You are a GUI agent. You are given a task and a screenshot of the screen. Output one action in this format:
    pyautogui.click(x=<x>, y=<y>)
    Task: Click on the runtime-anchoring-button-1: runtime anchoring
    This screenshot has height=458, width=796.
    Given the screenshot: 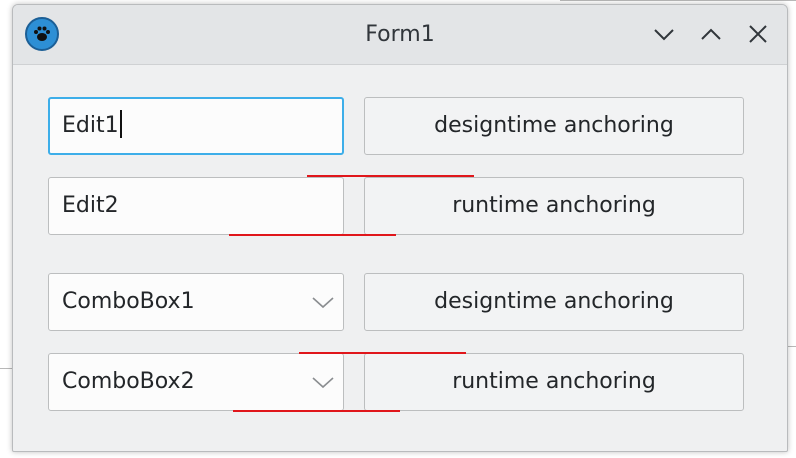 What is the action you would take?
    pyautogui.click(x=554, y=206)
    